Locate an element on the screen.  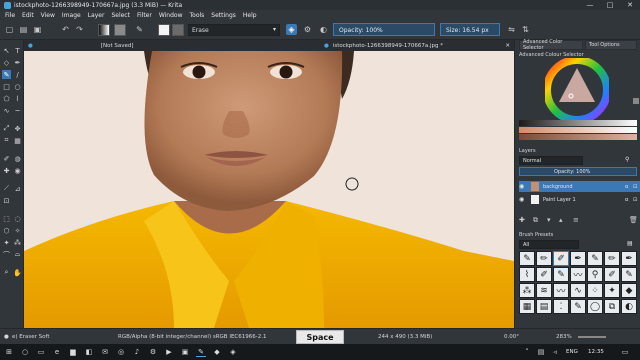
tab-unsaved: ● [Not Saved] is located at coordinates (108, 45).